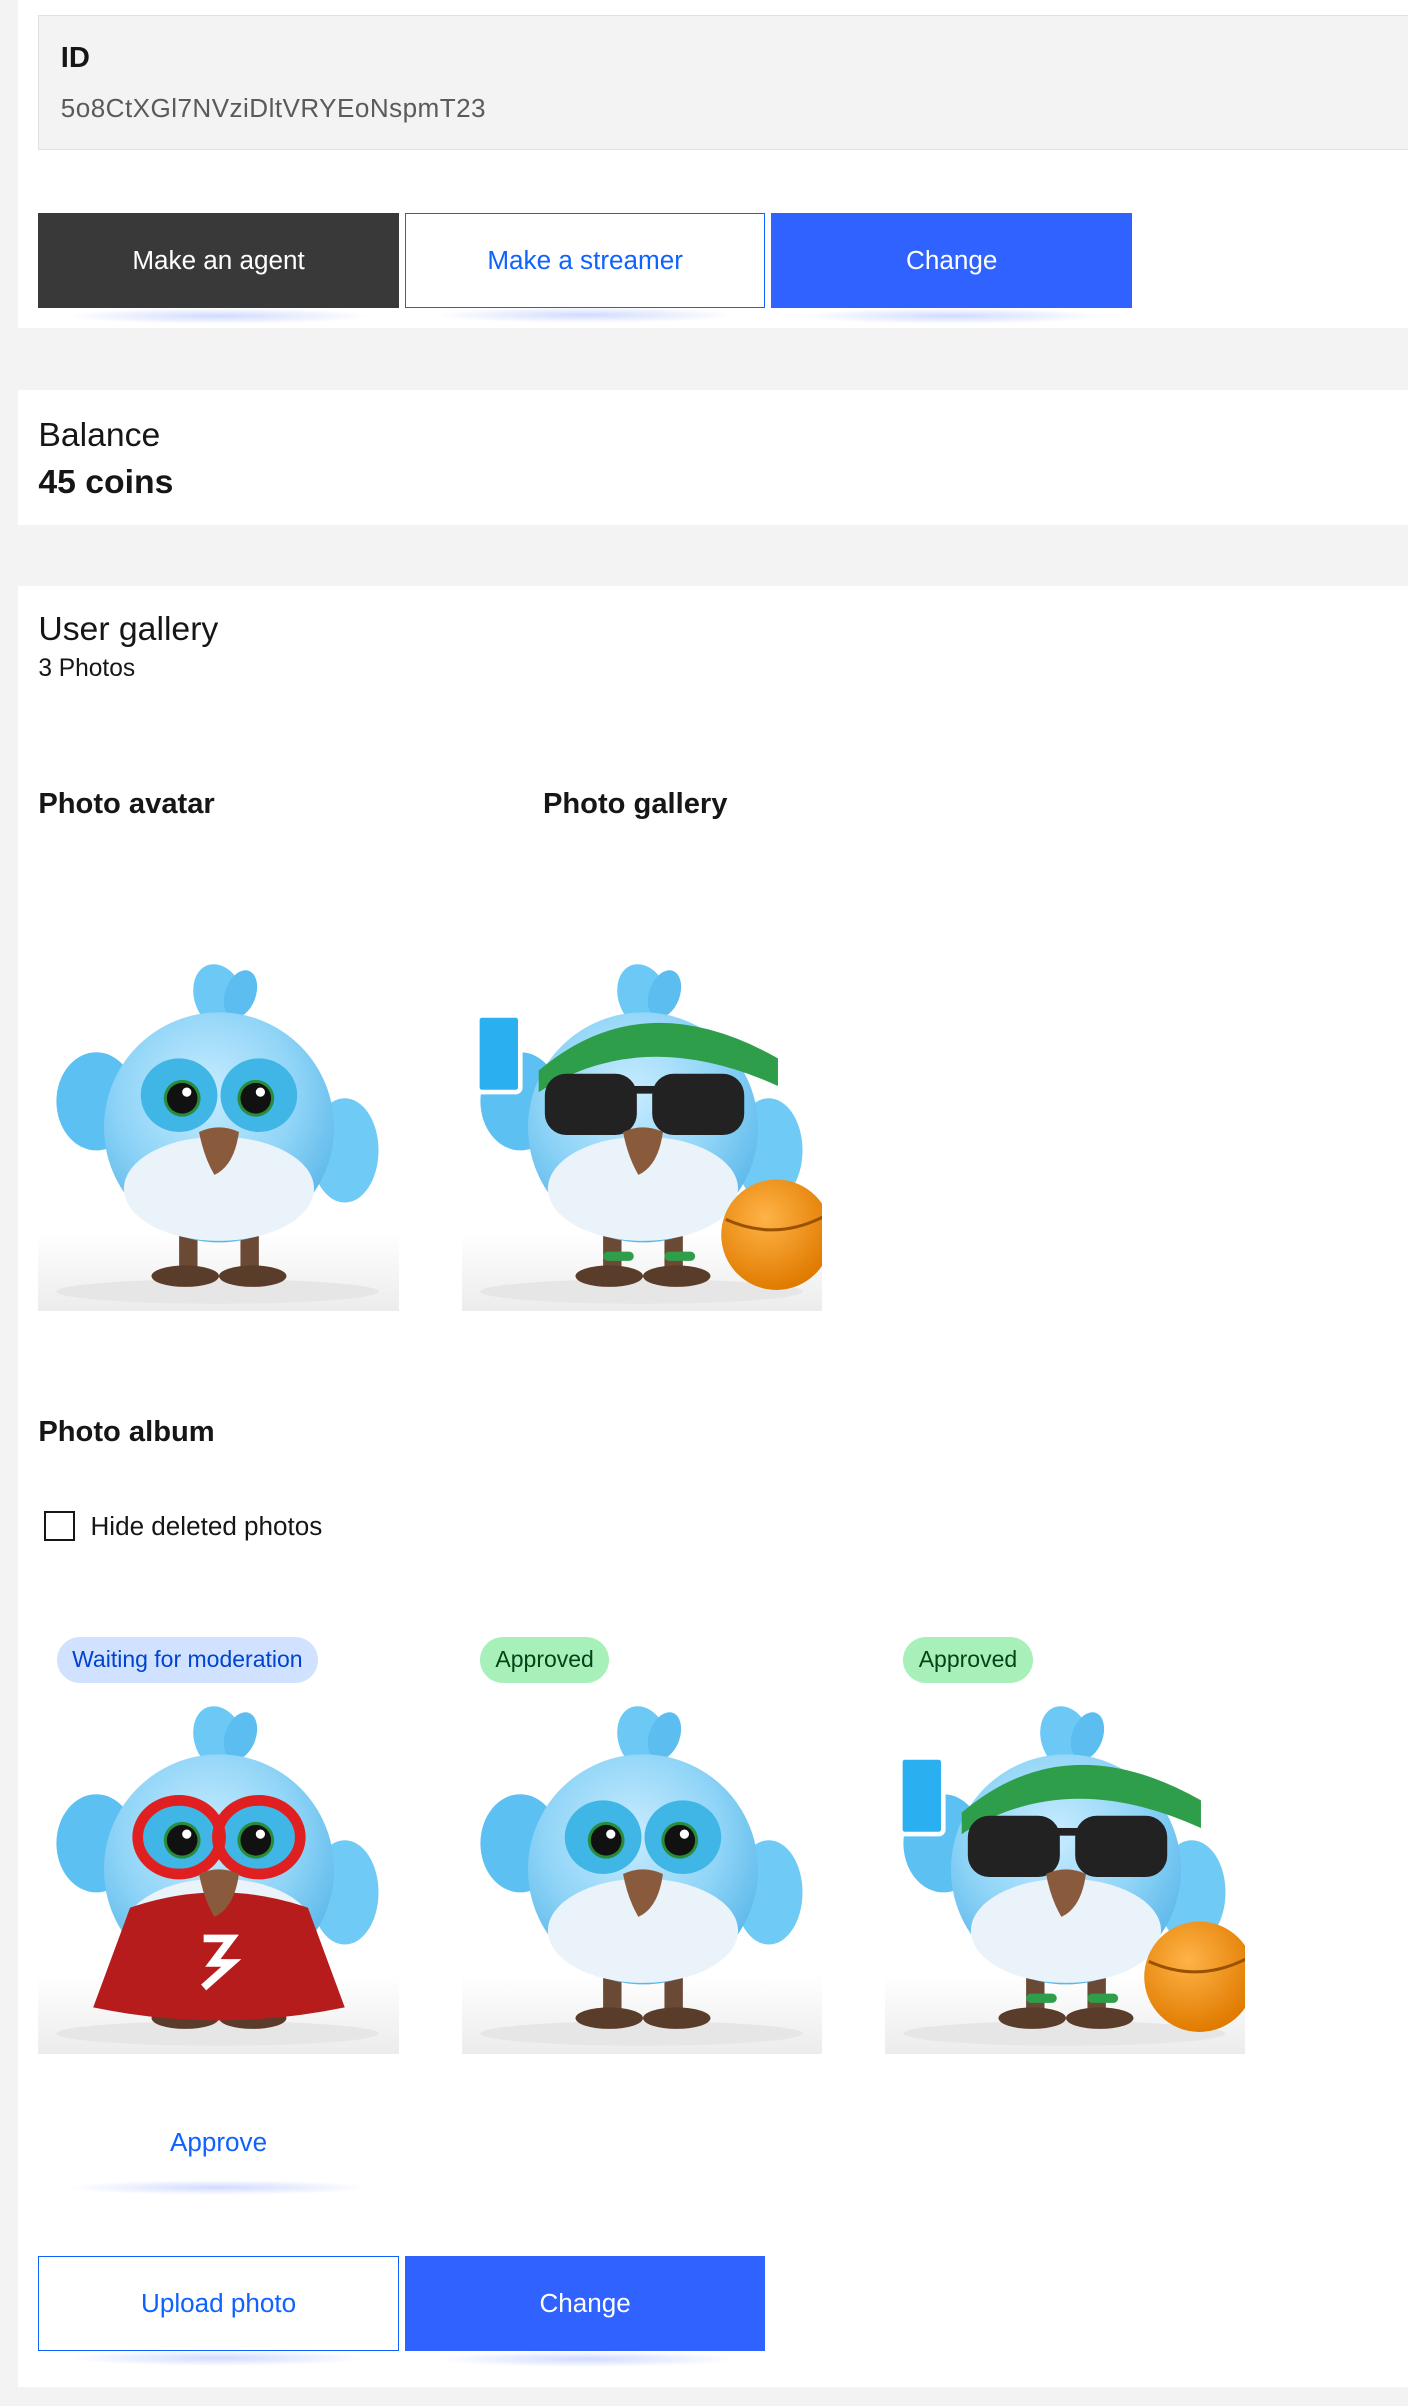 The width and height of the screenshot is (1408, 2406). I want to click on change-button: Change, so click(951, 268).